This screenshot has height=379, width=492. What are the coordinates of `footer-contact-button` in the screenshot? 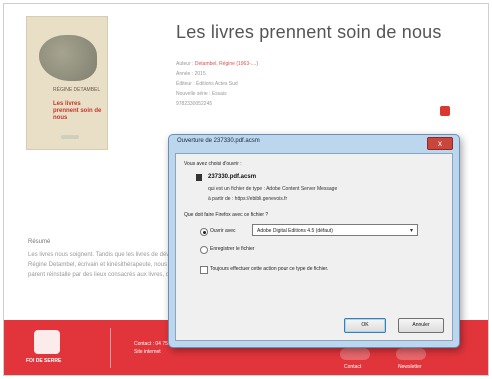 It's located at (355, 354).